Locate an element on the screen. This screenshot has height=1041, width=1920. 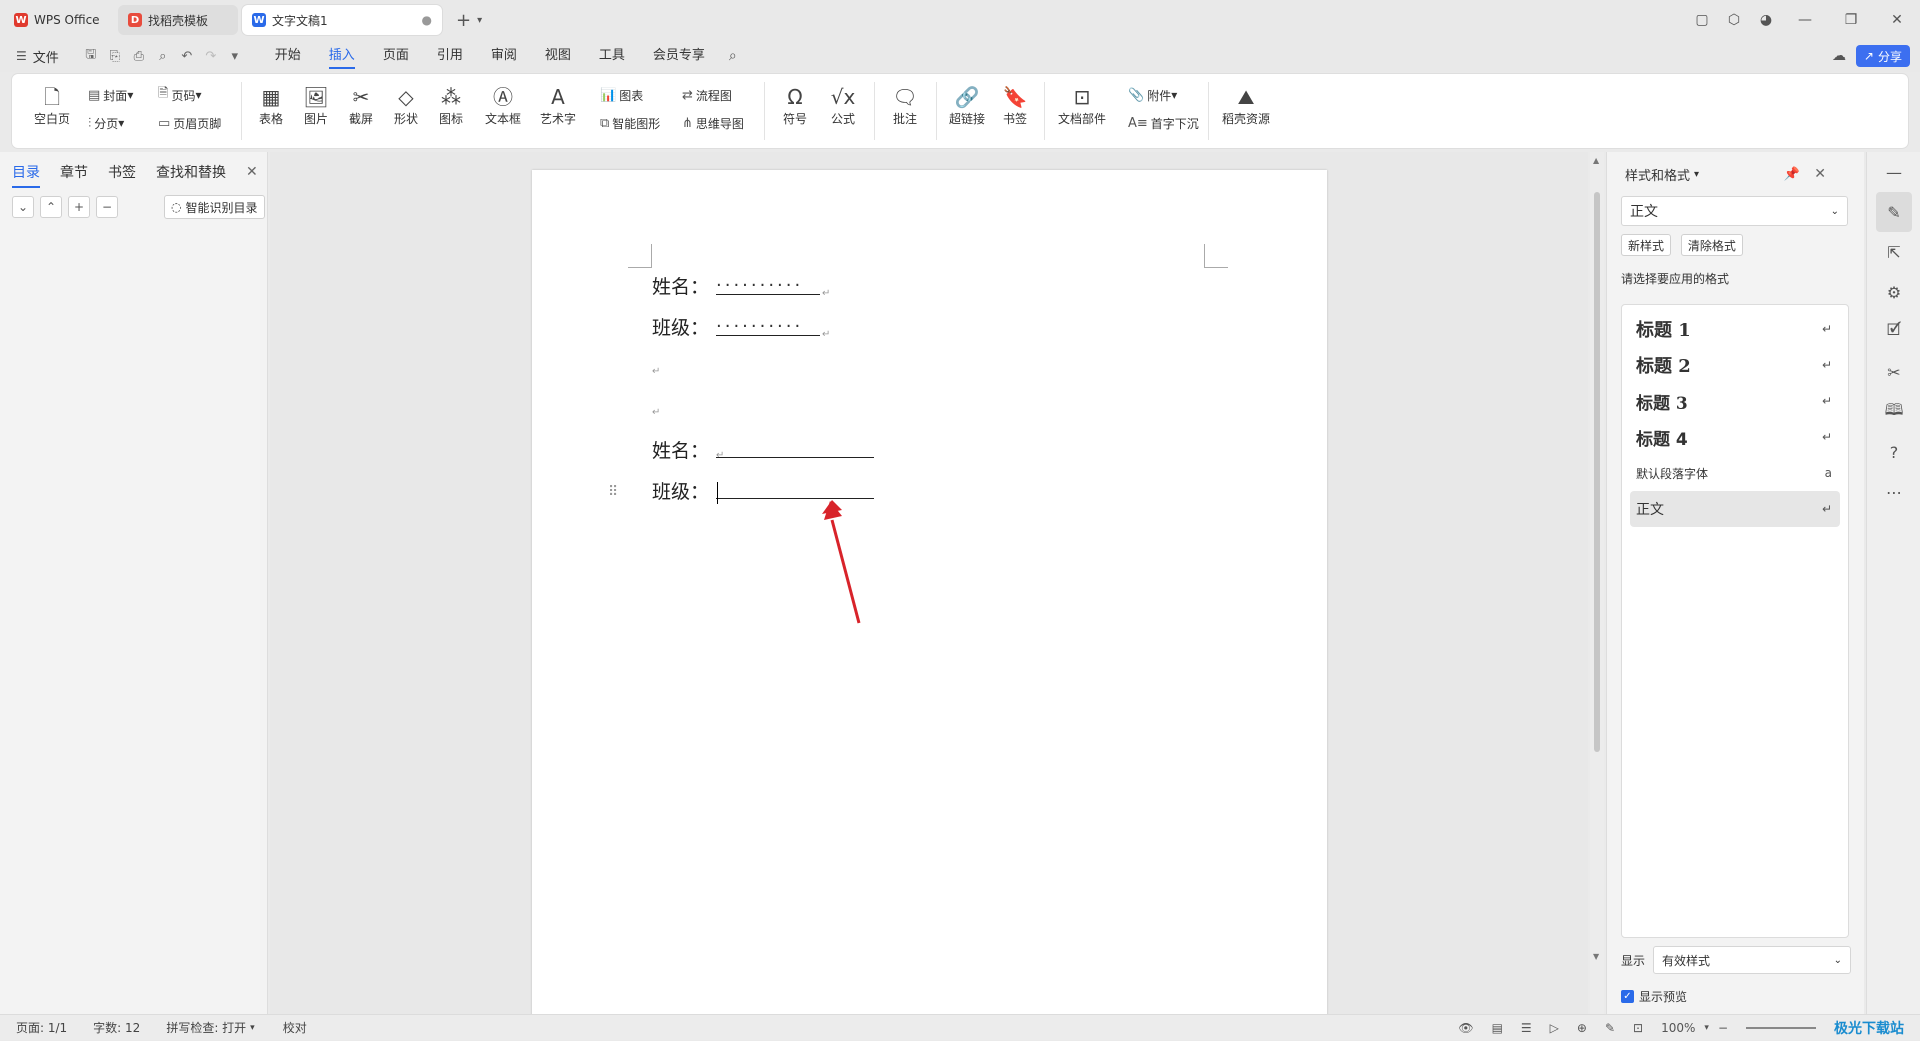
blank-page-button: 🗋 空白页 is located at coordinates (52, 105).